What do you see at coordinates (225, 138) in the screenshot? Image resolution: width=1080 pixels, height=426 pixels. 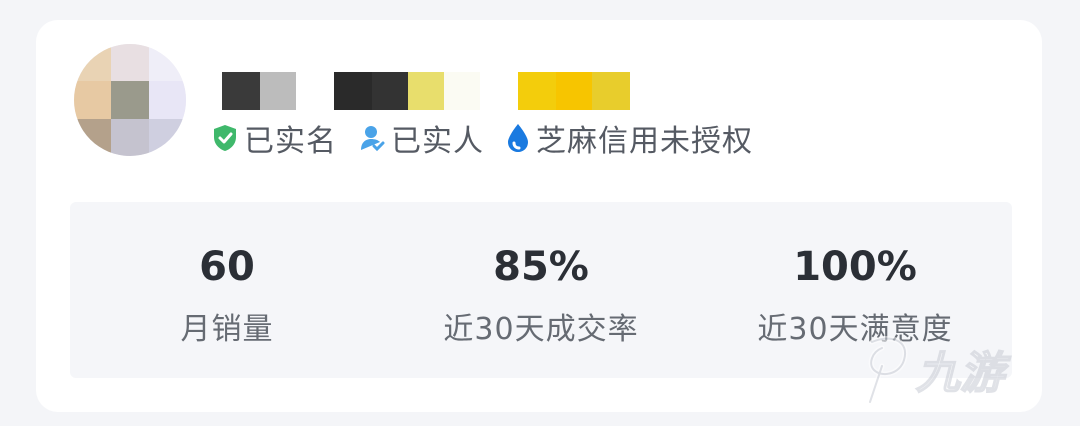 I see `shield-check-icon` at bounding box center [225, 138].